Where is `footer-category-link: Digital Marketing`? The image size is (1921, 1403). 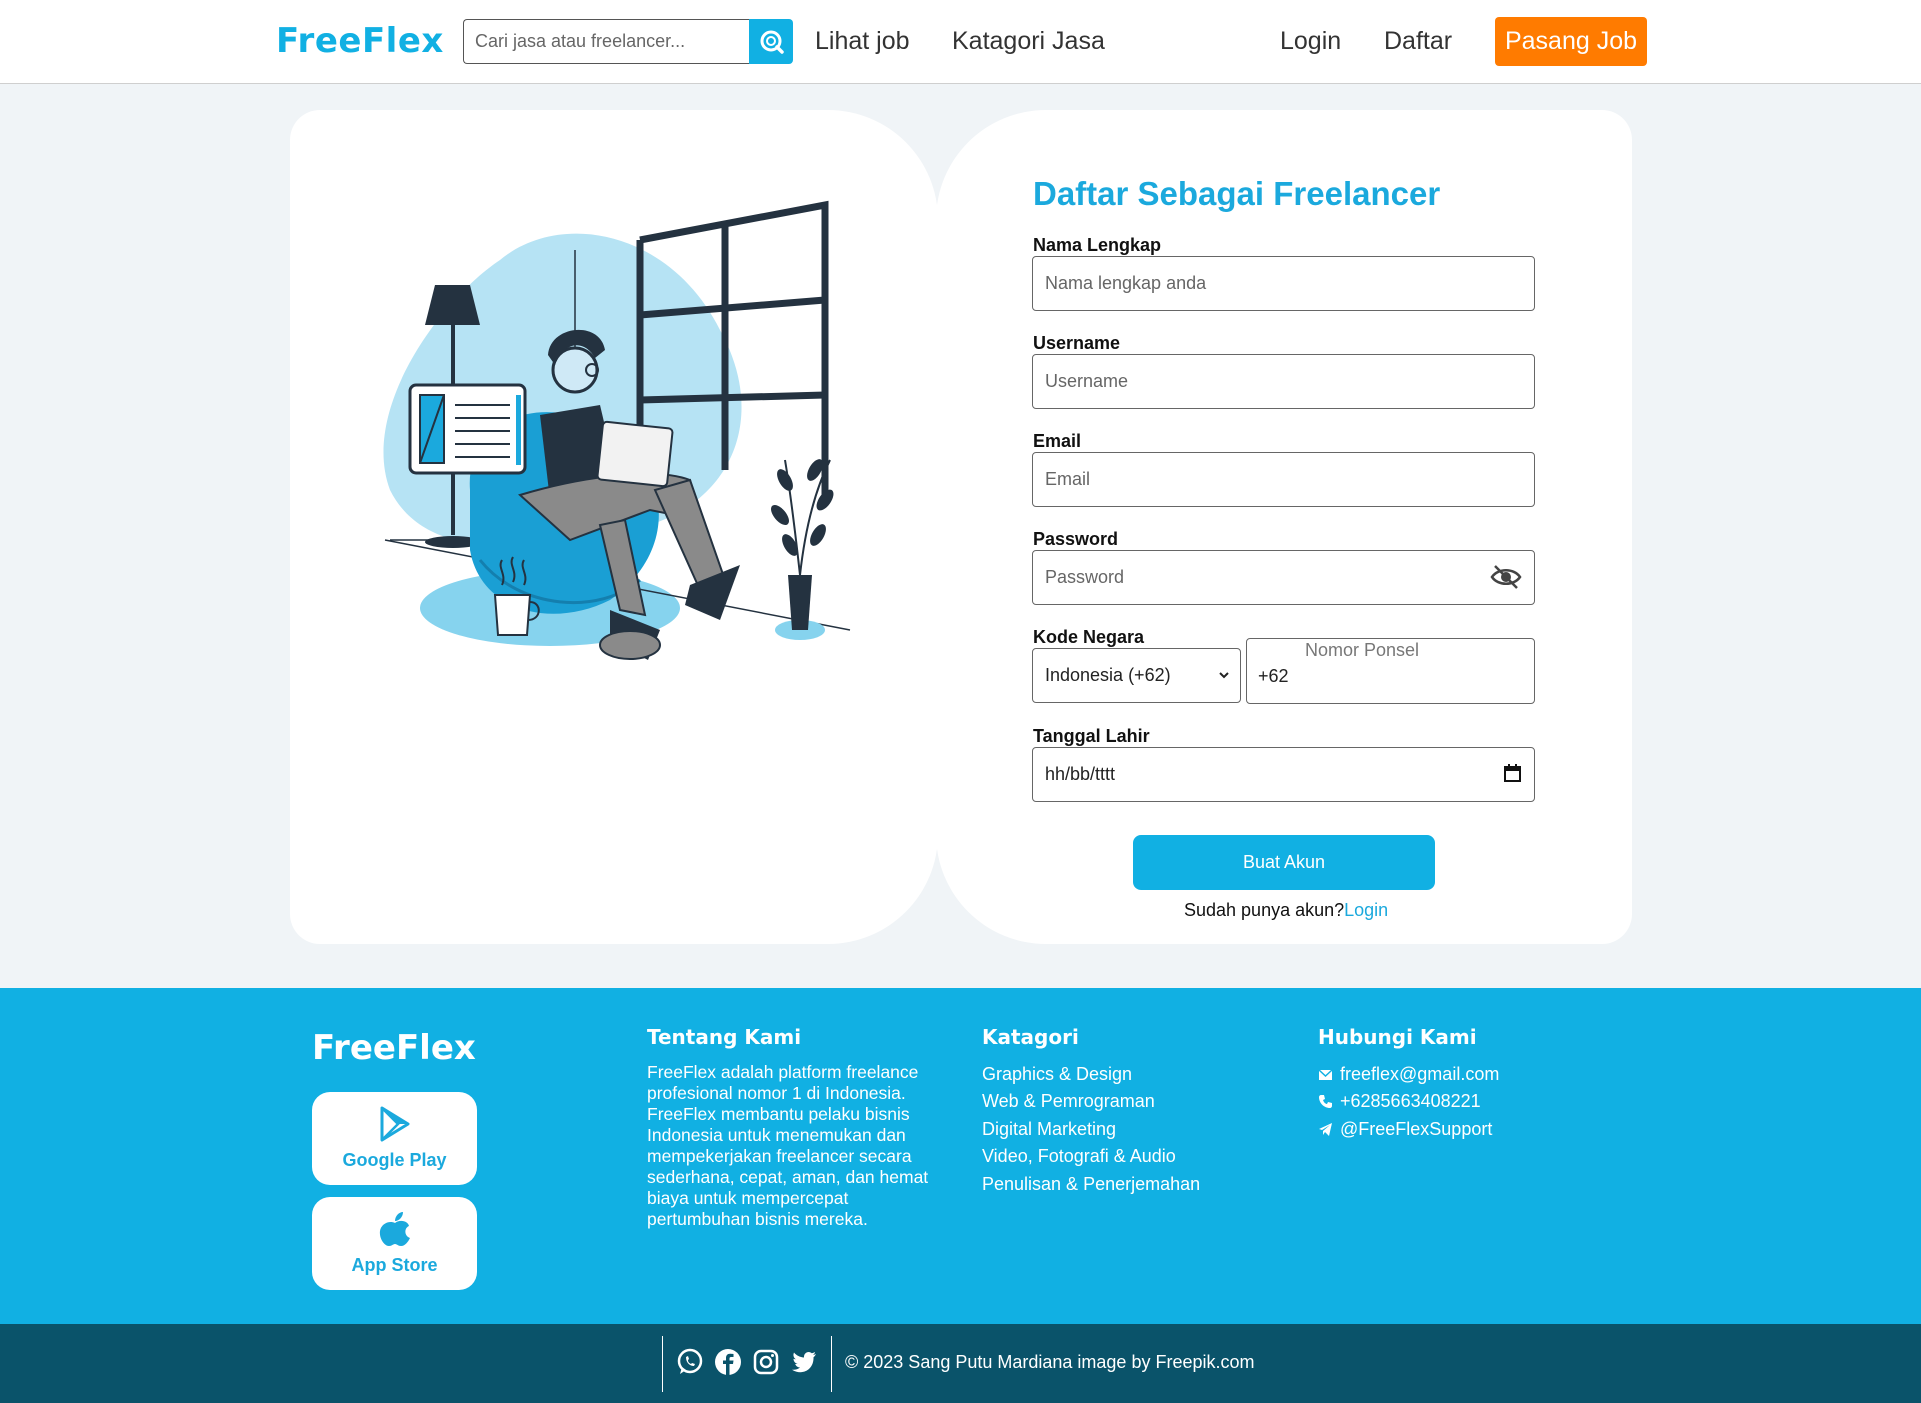 footer-category-link: Digital Marketing is located at coordinates (1049, 1129).